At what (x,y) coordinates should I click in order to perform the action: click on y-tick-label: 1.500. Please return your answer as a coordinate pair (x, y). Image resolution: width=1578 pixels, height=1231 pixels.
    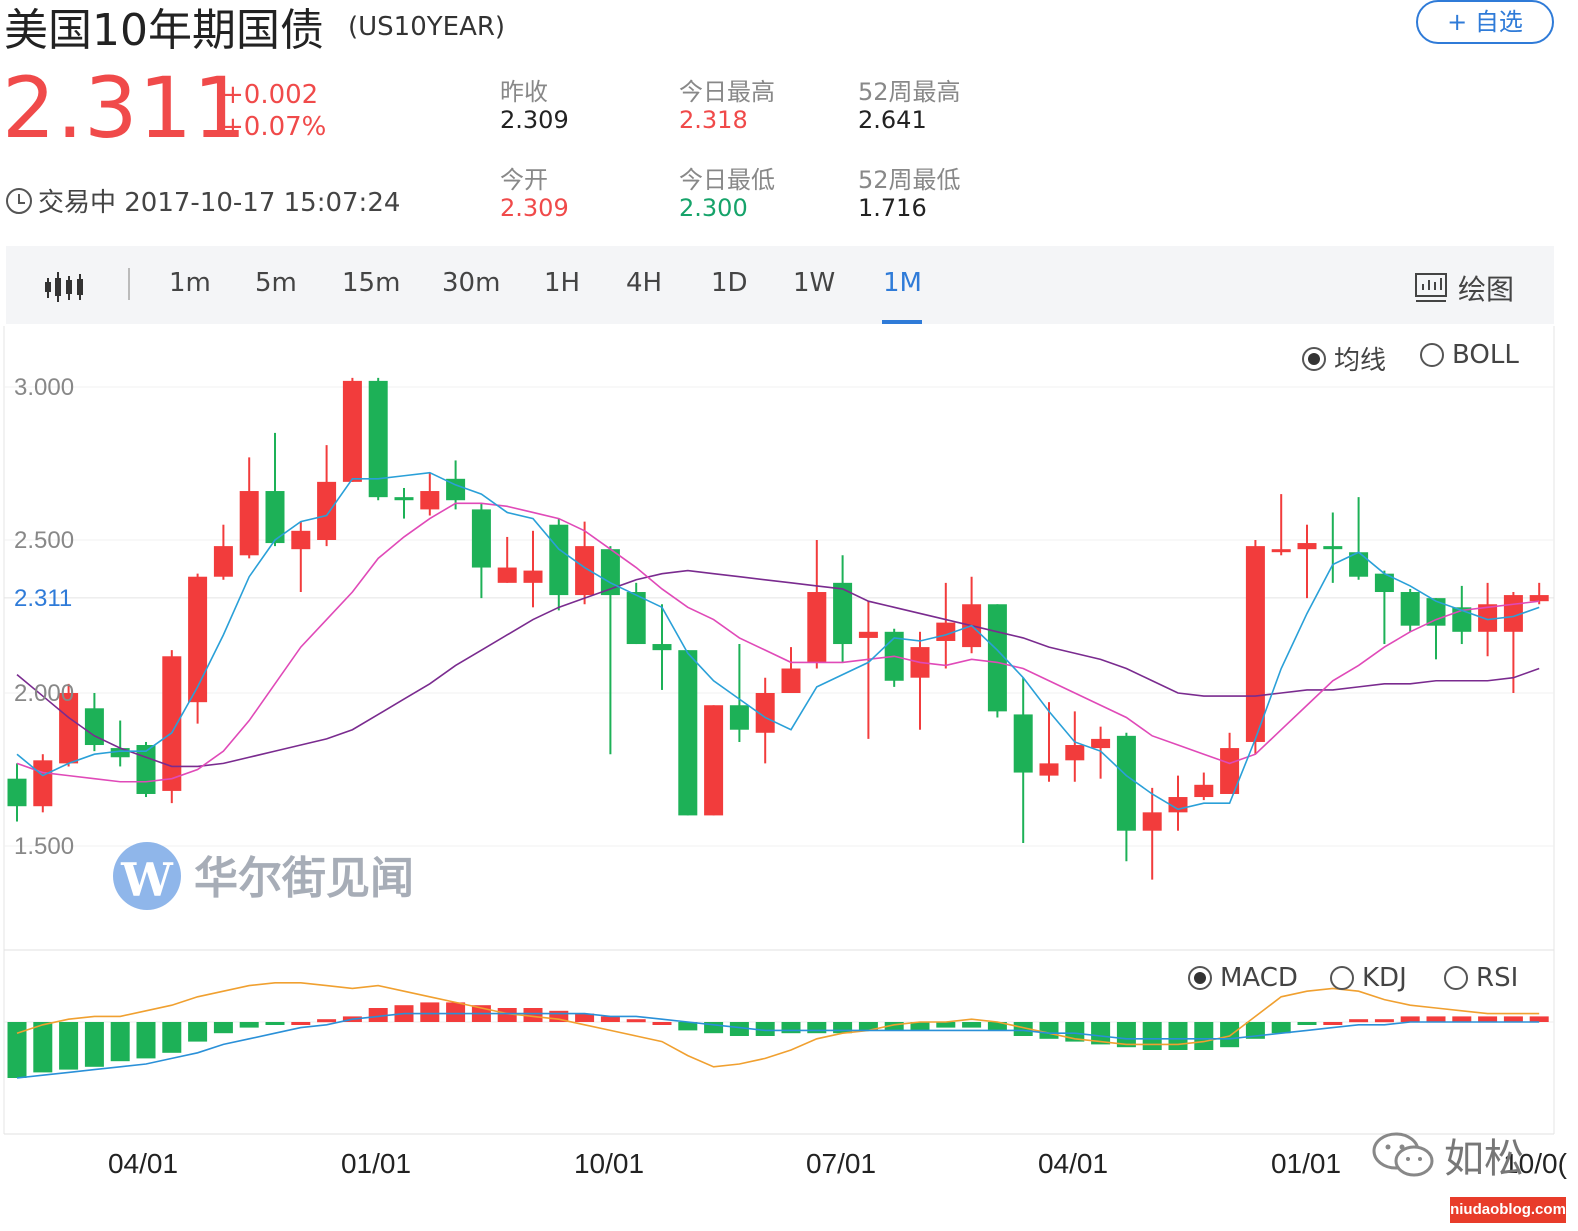
    Looking at the image, I should click on (44, 846).